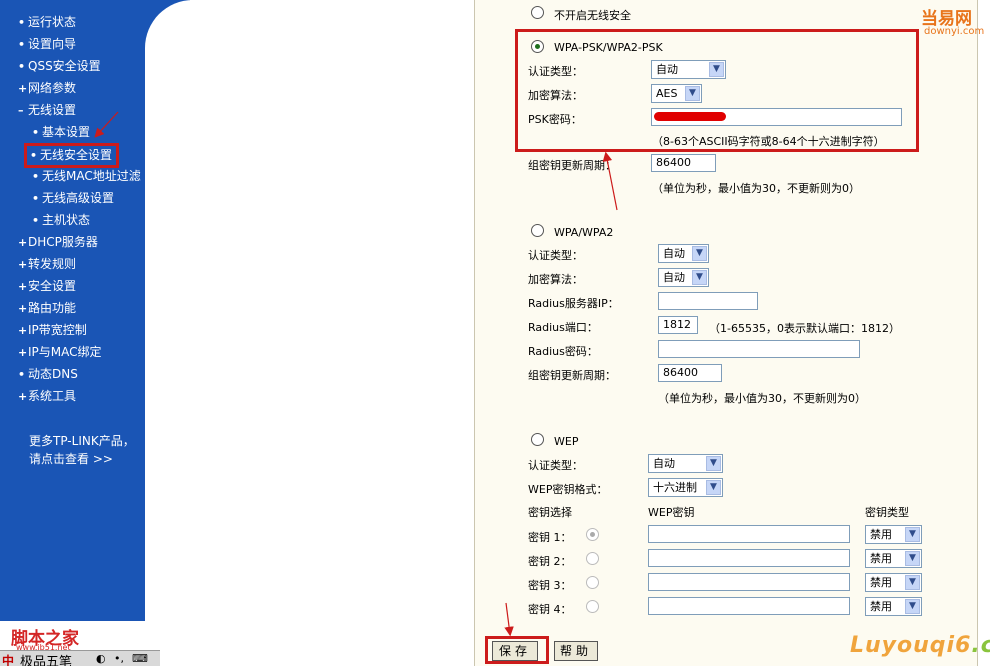  I want to click on wep-title: WEP, so click(566, 441).